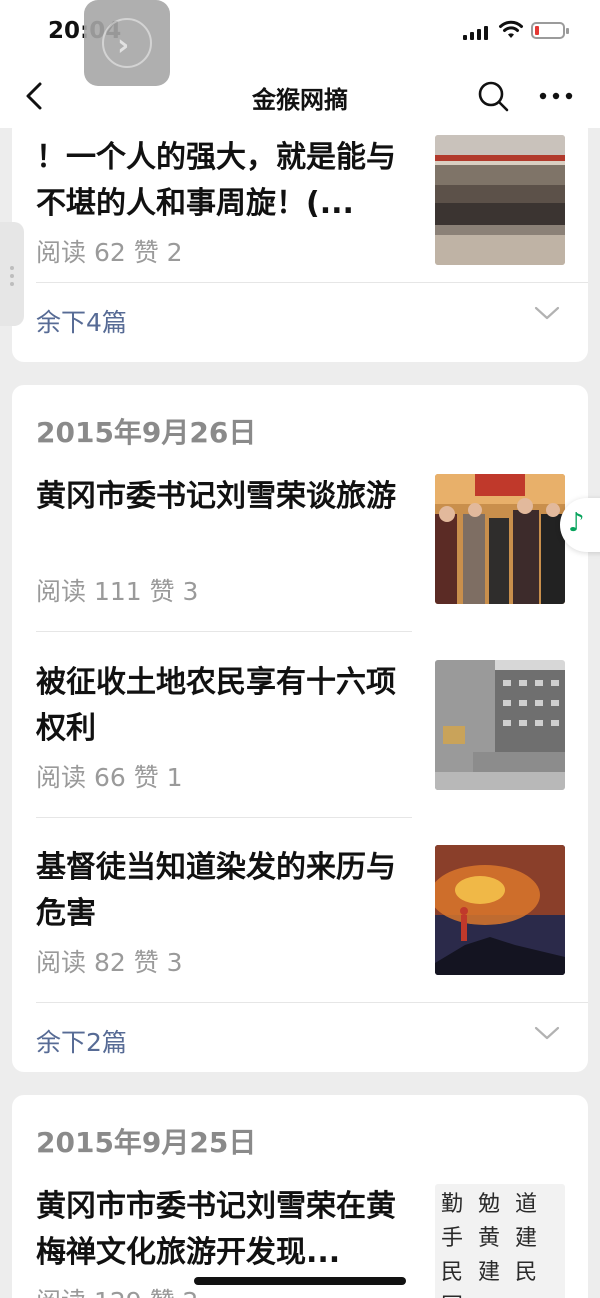 This screenshot has height=1298, width=600. Describe the element at coordinates (550, 30) in the screenshot. I see `battery-icon` at that location.